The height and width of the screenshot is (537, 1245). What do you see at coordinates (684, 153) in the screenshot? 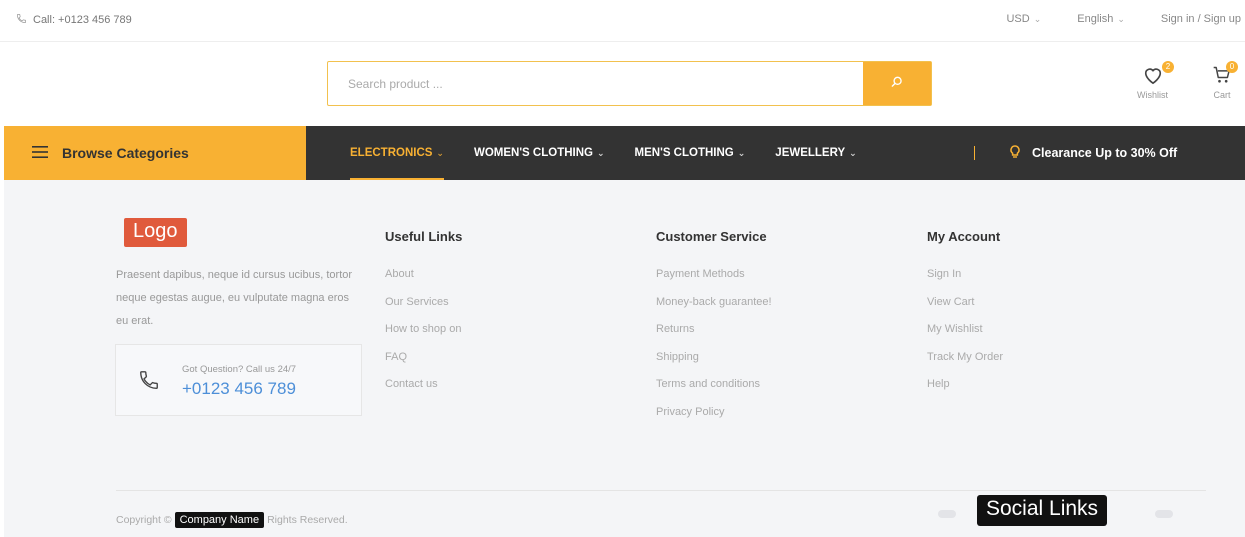
I see `nav-item-label: MEN'S CLOTHING` at bounding box center [684, 153].